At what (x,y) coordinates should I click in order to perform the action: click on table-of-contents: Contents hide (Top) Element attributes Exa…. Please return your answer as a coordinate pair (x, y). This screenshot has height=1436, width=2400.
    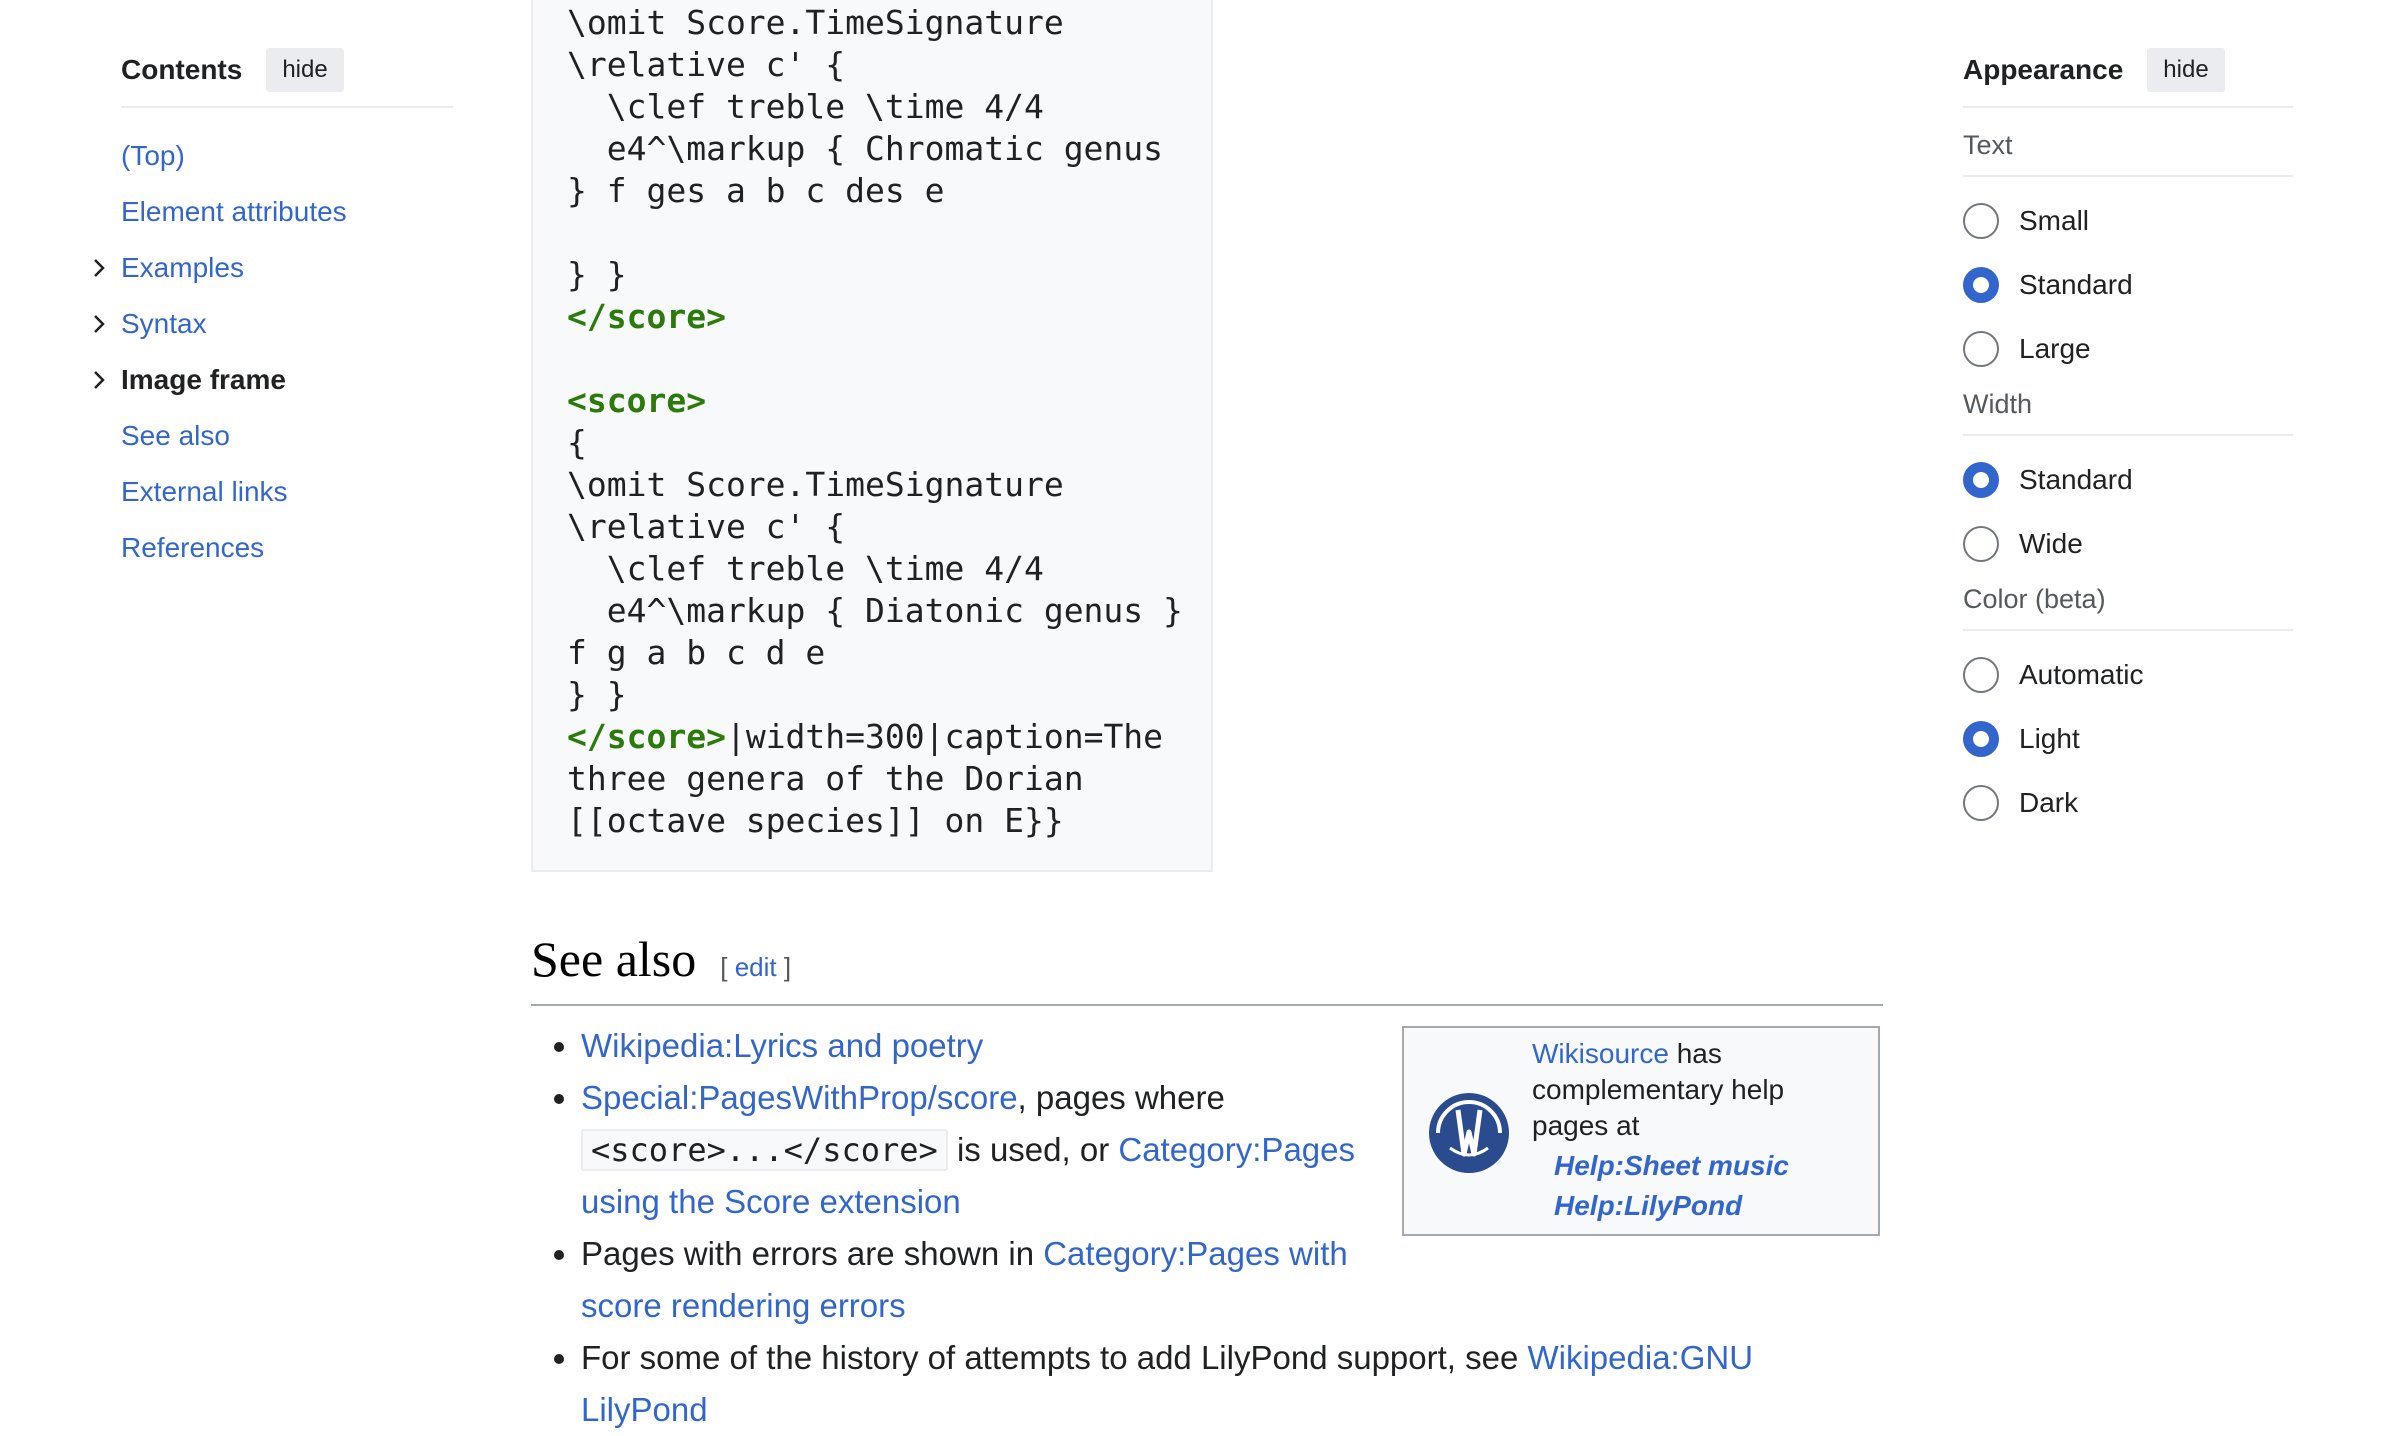
    Looking at the image, I should click on (273, 312).